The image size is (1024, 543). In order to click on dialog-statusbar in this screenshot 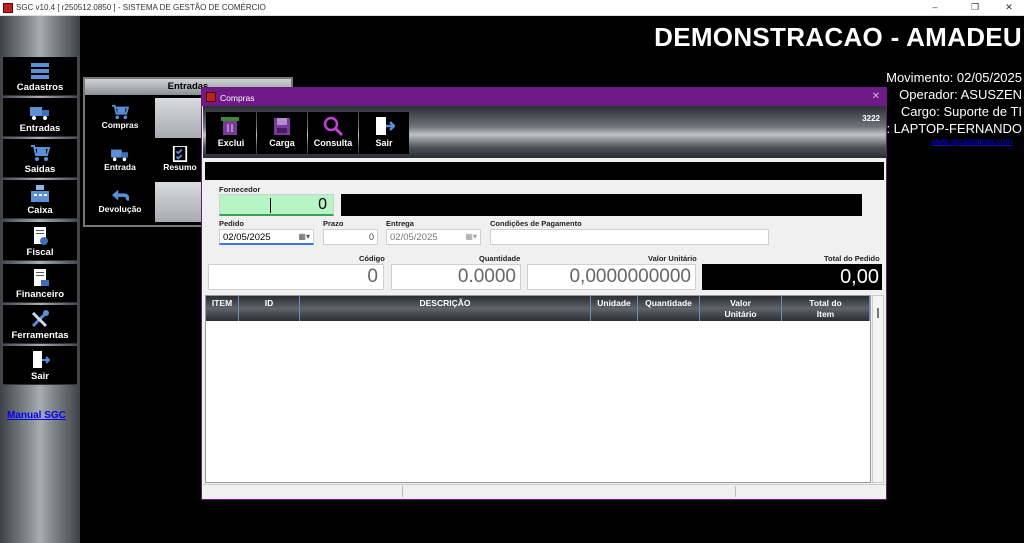, I will do `click(544, 491)`.